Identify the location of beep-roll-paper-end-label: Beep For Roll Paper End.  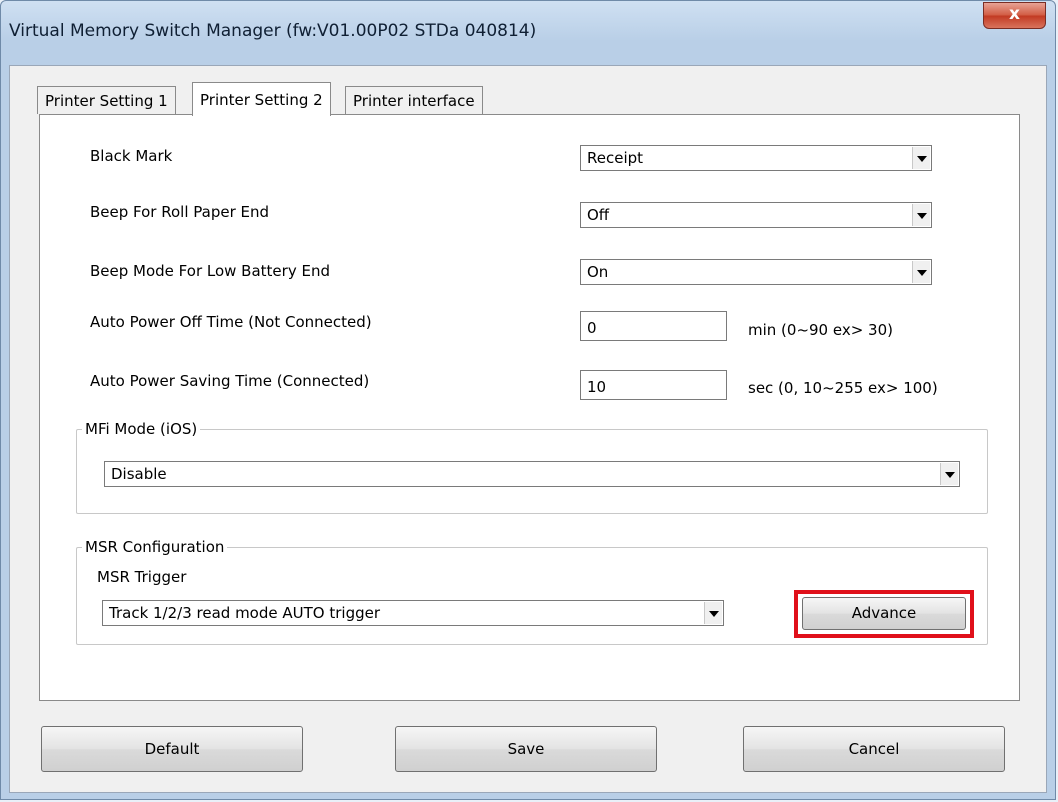
(180, 212).